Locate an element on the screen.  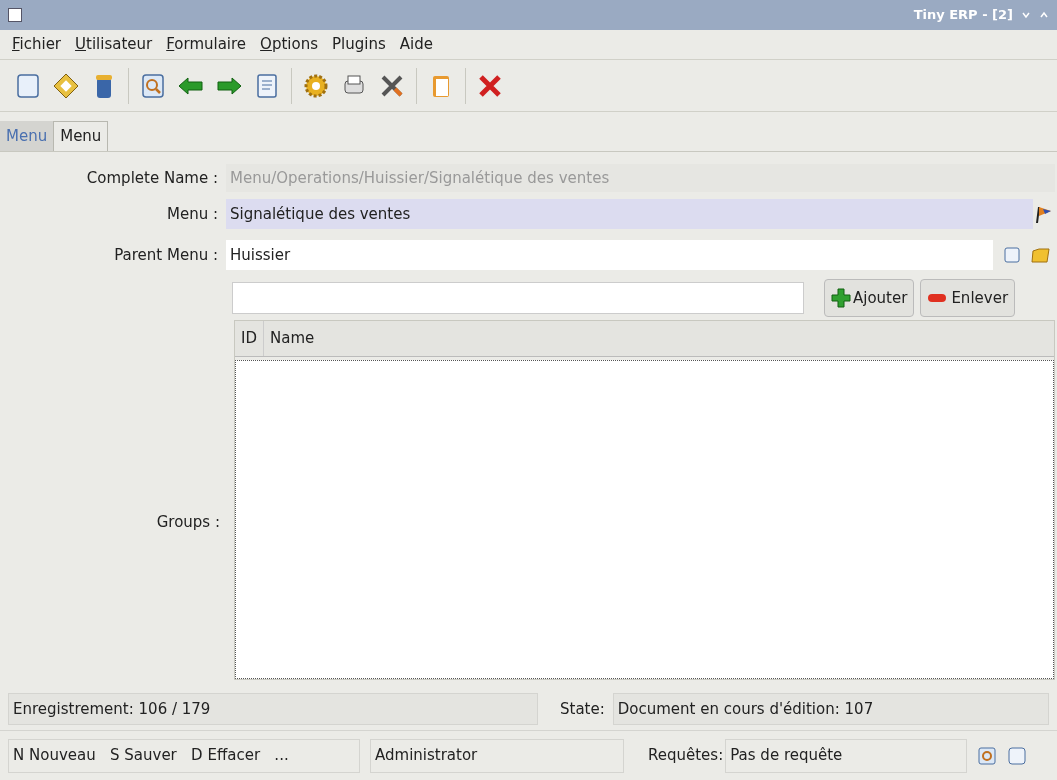
requests-status: Pas de requête is located at coordinates (846, 755).